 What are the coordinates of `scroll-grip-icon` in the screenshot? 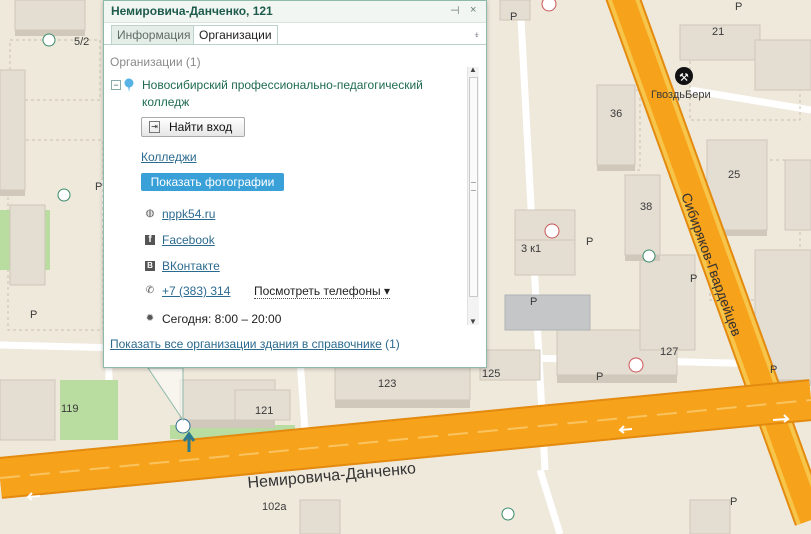 It's located at (473, 186).